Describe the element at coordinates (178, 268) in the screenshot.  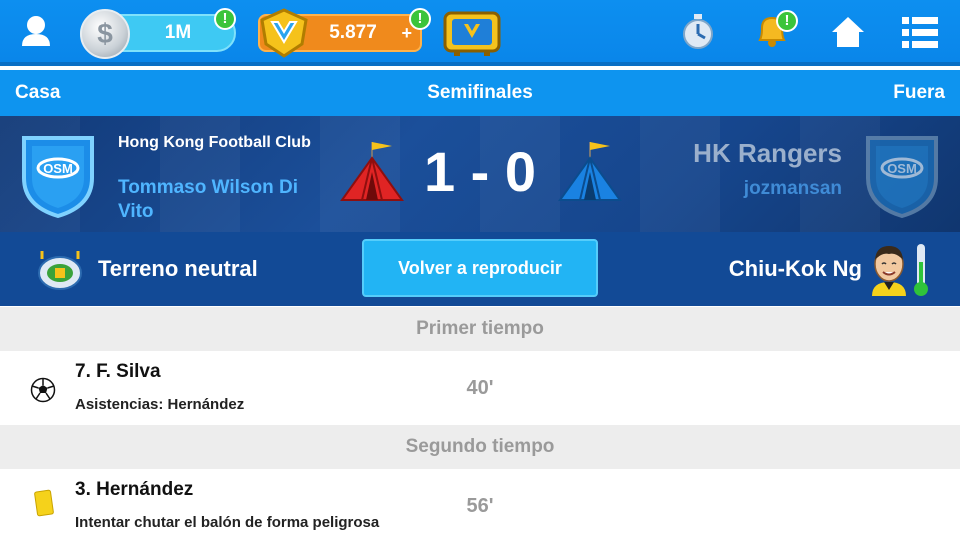
I see `ground-label: Terreno neutral` at that location.